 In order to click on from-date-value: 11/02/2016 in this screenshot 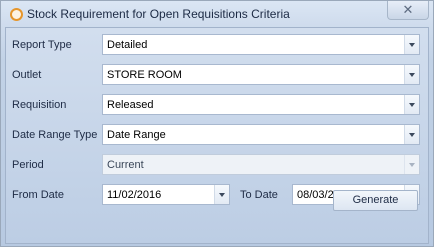, I will do `click(134, 195)`.